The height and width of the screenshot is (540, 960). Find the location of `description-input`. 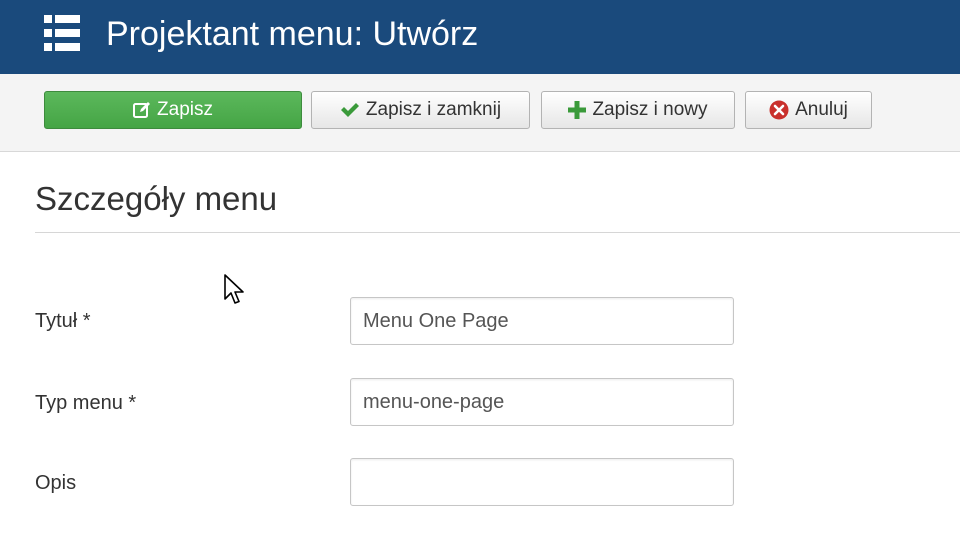

description-input is located at coordinates (542, 482).